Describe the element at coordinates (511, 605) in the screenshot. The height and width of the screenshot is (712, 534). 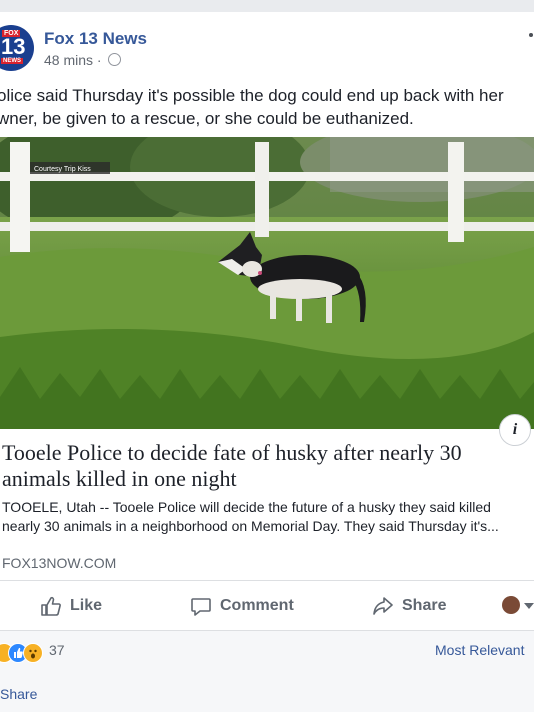
I see `profile-avatar-small` at that location.